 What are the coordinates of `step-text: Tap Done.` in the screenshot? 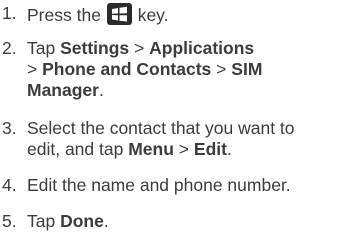 It's located at (187, 221).